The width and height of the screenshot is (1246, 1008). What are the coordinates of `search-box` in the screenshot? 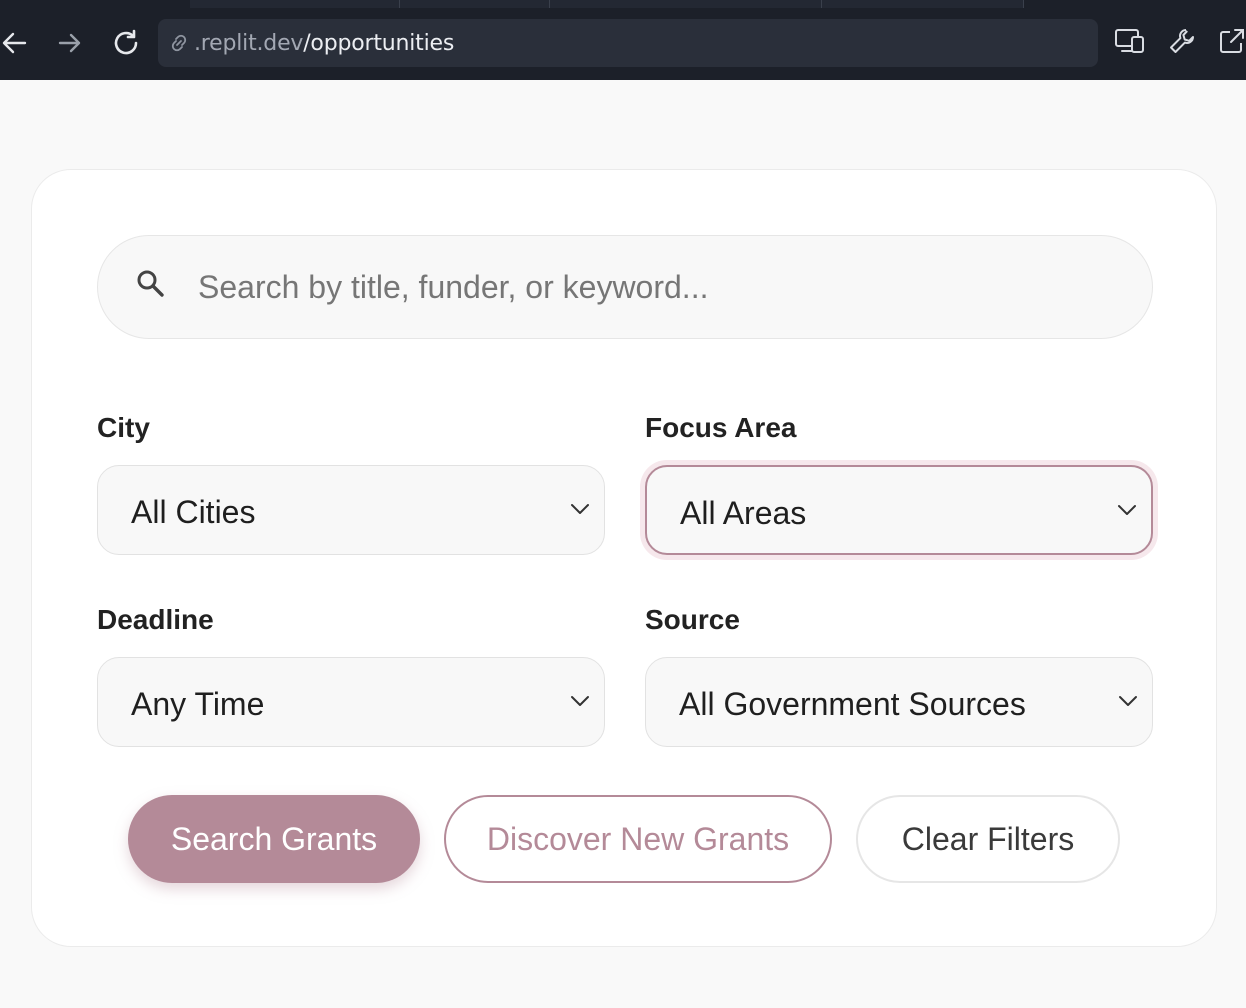 It's located at (625, 287).